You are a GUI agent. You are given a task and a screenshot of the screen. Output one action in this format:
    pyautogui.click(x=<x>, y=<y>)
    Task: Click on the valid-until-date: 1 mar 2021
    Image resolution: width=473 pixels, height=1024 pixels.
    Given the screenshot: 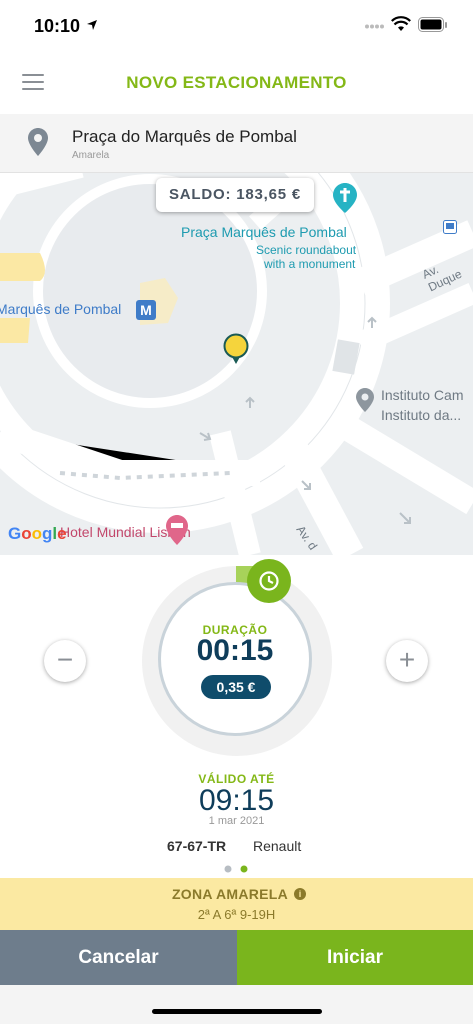 What is the action you would take?
    pyautogui.click(x=236, y=821)
    